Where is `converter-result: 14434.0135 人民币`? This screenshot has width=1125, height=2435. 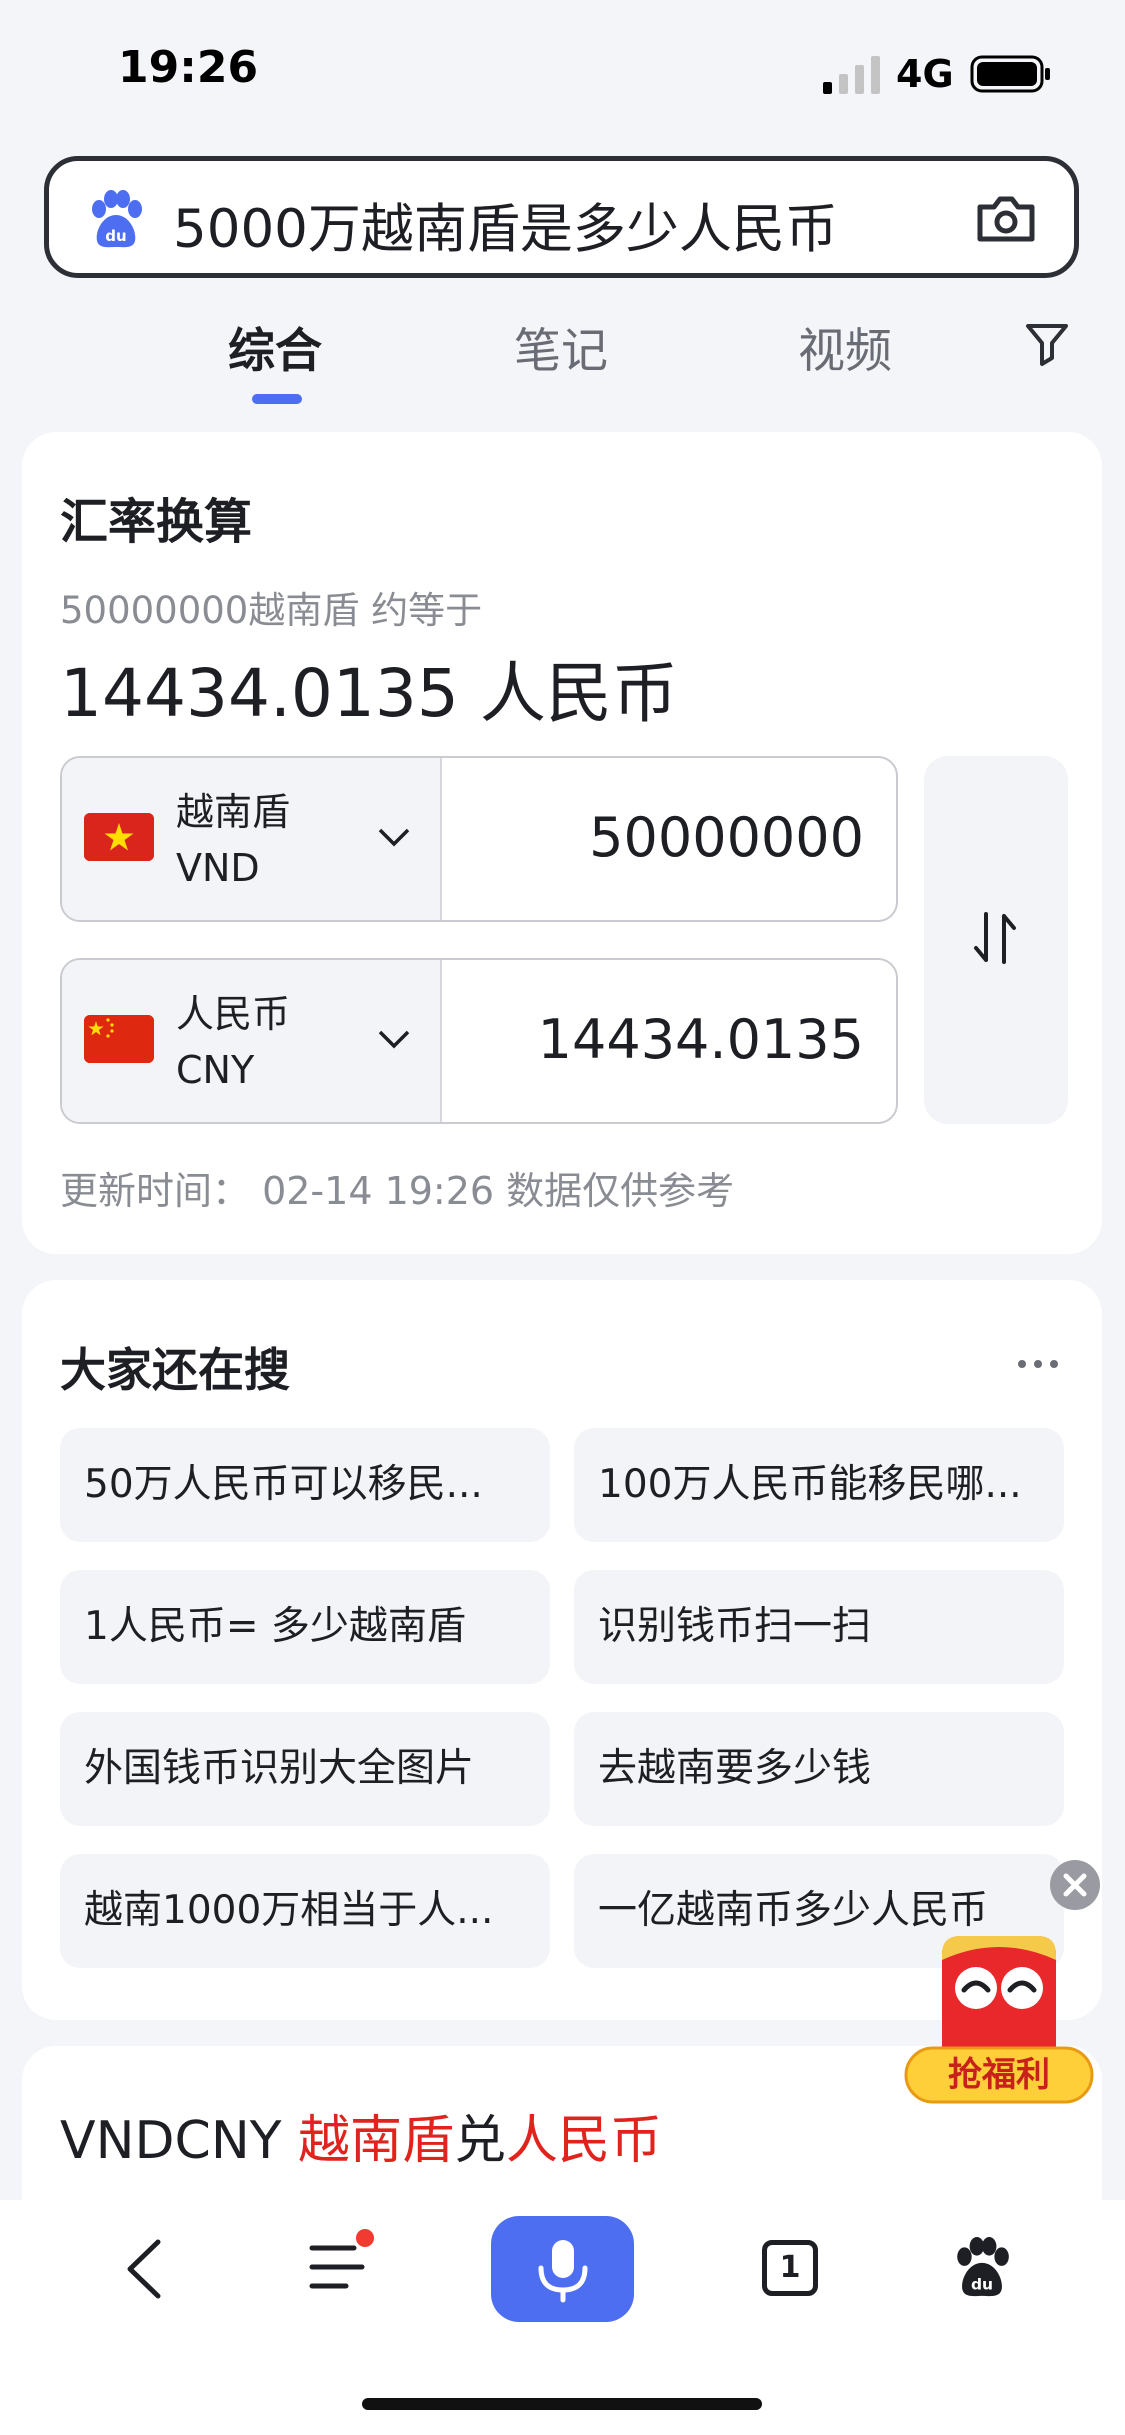 converter-result: 14434.0135 人民币 is located at coordinates (369, 693).